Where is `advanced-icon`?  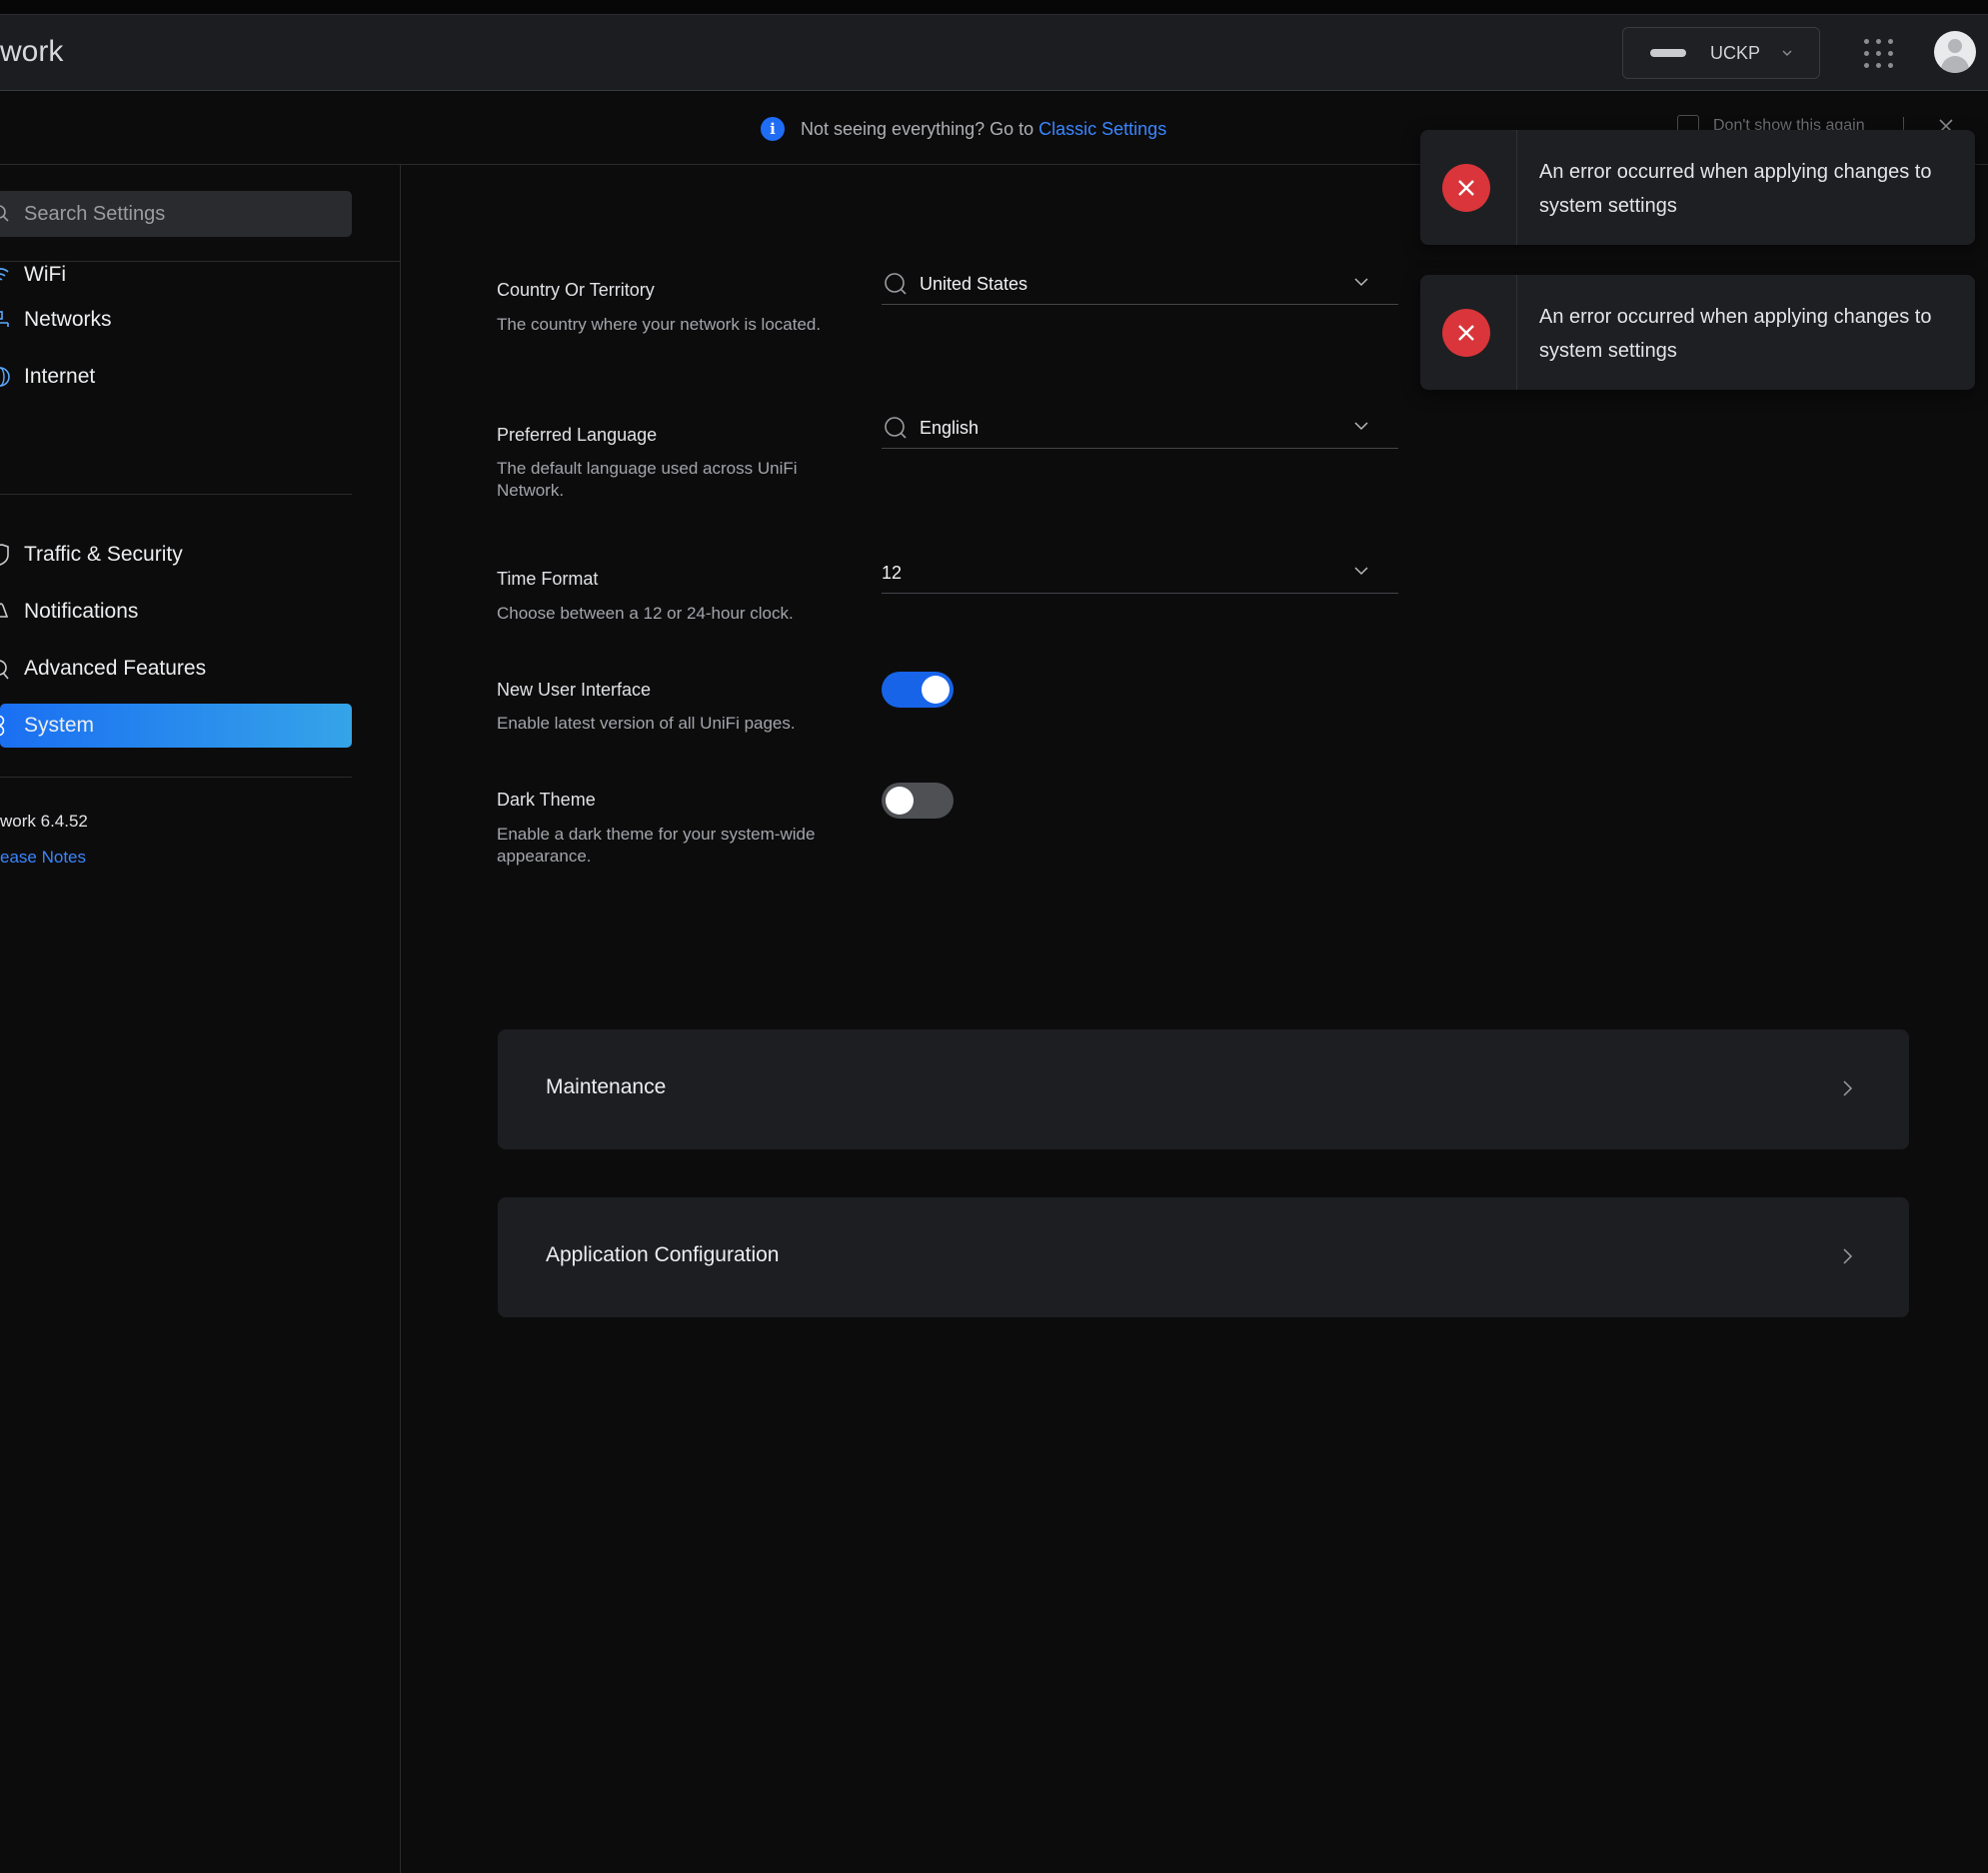 advanced-icon is located at coordinates (4, 670).